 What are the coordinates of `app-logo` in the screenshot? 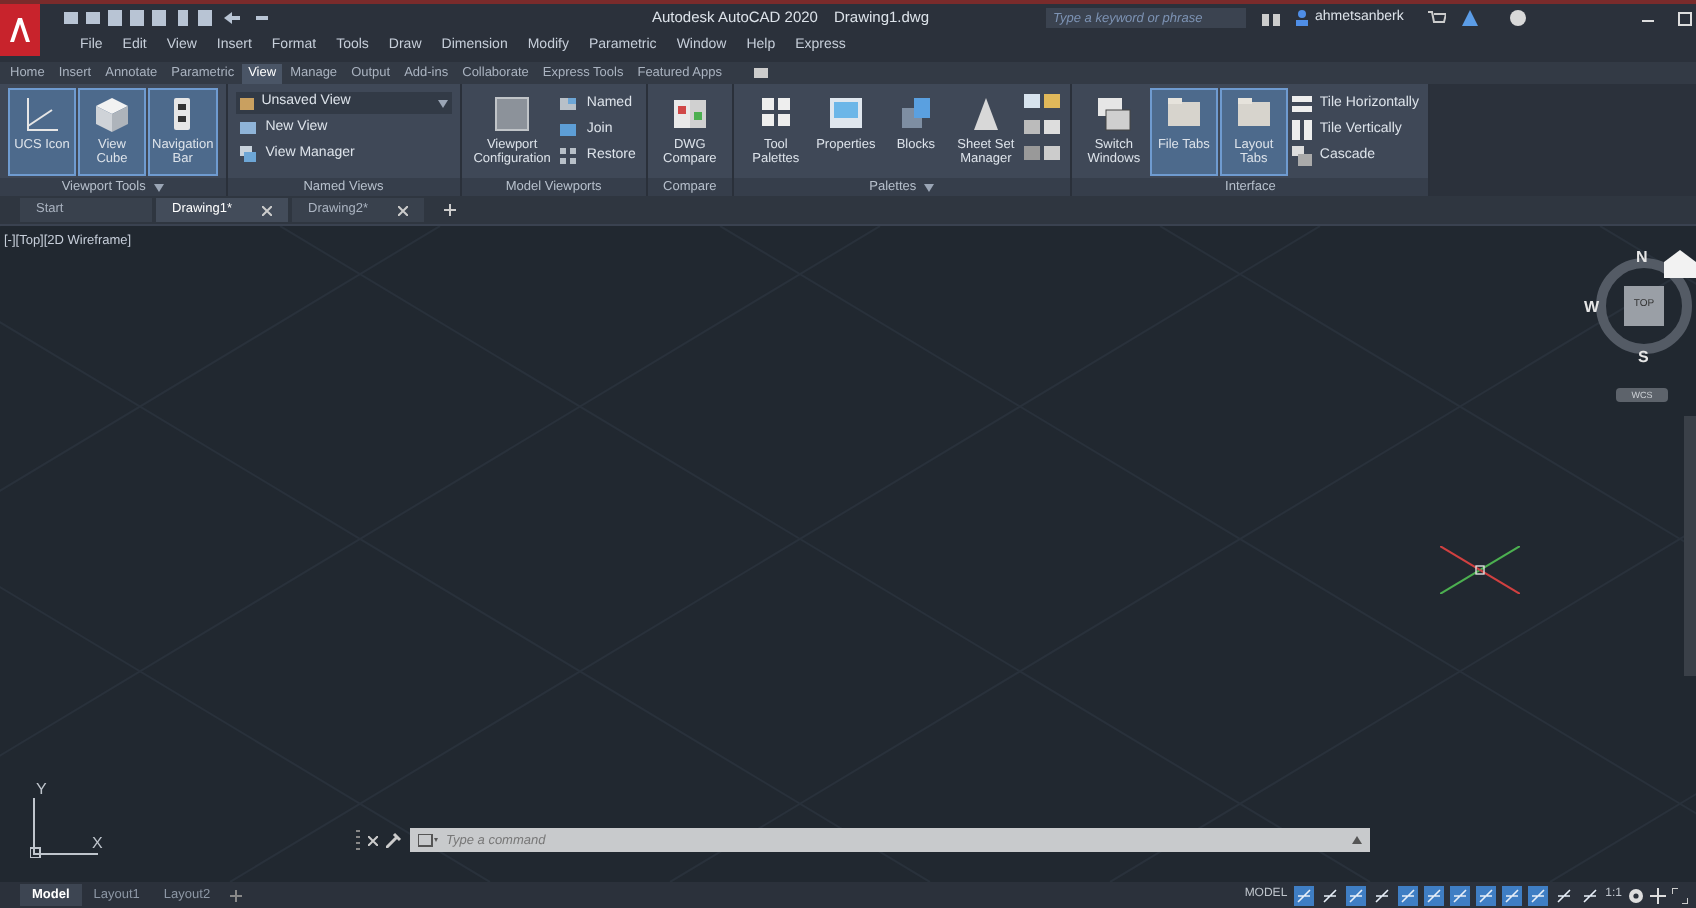 It's located at (20, 30).